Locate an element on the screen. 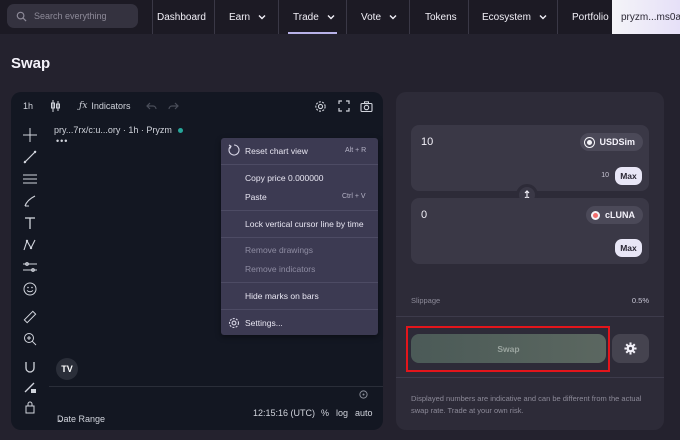  redo-button is located at coordinates (173, 106).